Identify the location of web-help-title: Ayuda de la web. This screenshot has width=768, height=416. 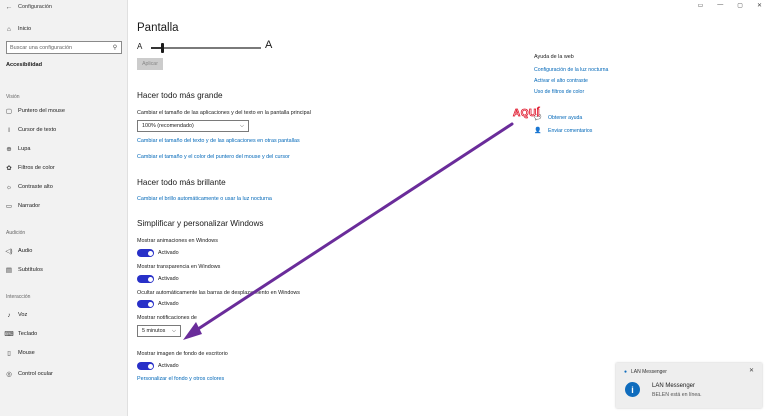
(554, 57).